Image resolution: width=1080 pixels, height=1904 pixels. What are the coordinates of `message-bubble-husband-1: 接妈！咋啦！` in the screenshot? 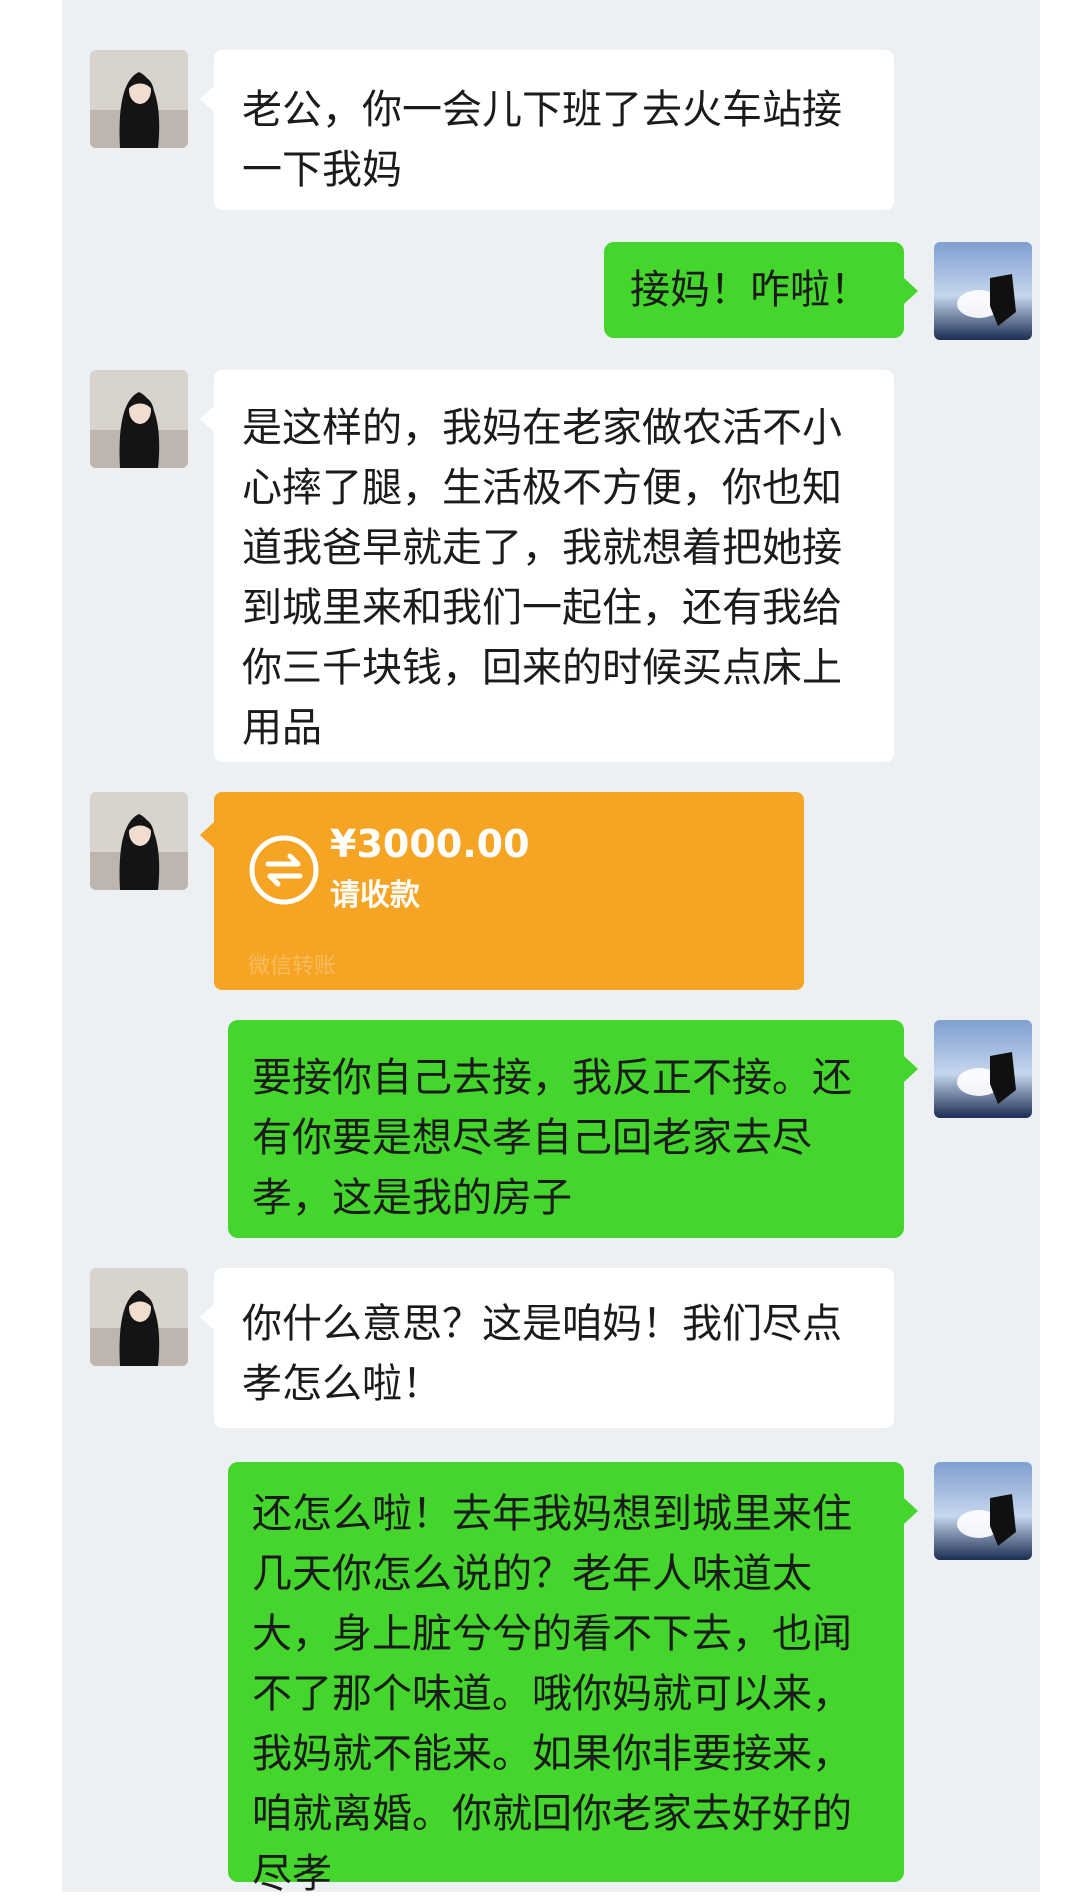 It's located at (761, 290).